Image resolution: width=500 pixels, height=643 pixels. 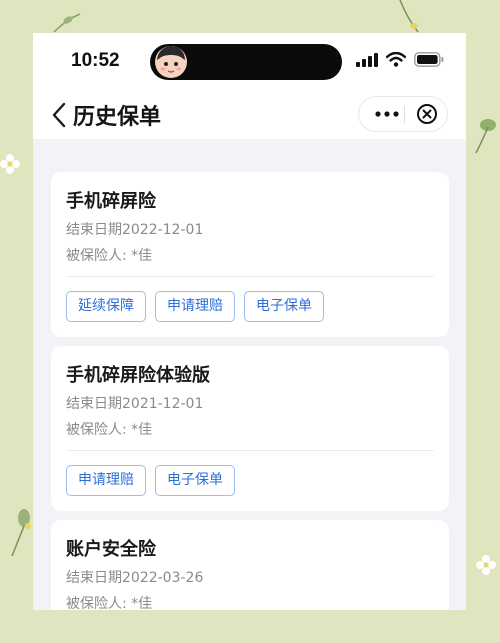 What do you see at coordinates (111, 549) in the screenshot?
I see `policy-title: 账户安全险` at bounding box center [111, 549].